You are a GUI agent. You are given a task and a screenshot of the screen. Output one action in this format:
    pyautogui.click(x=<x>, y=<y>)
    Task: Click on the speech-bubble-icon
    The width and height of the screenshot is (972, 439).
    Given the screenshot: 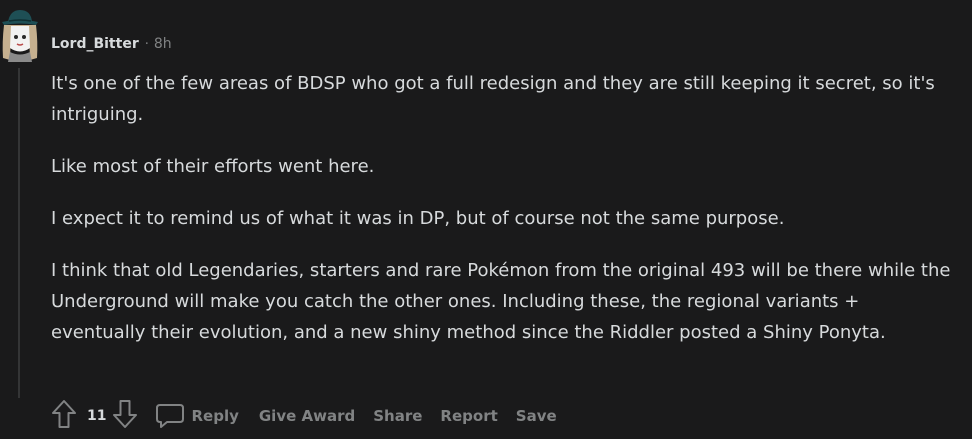 What is the action you would take?
    pyautogui.click(x=170, y=416)
    